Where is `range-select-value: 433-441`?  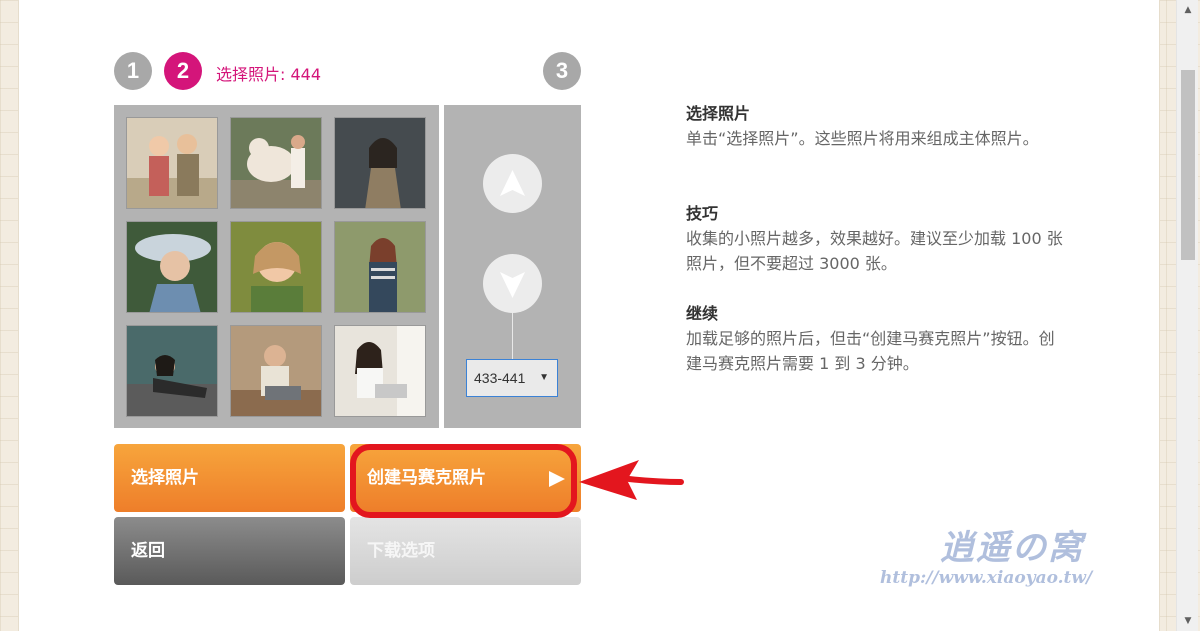 range-select-value: 433-441 is located at coordinates (500, 378).